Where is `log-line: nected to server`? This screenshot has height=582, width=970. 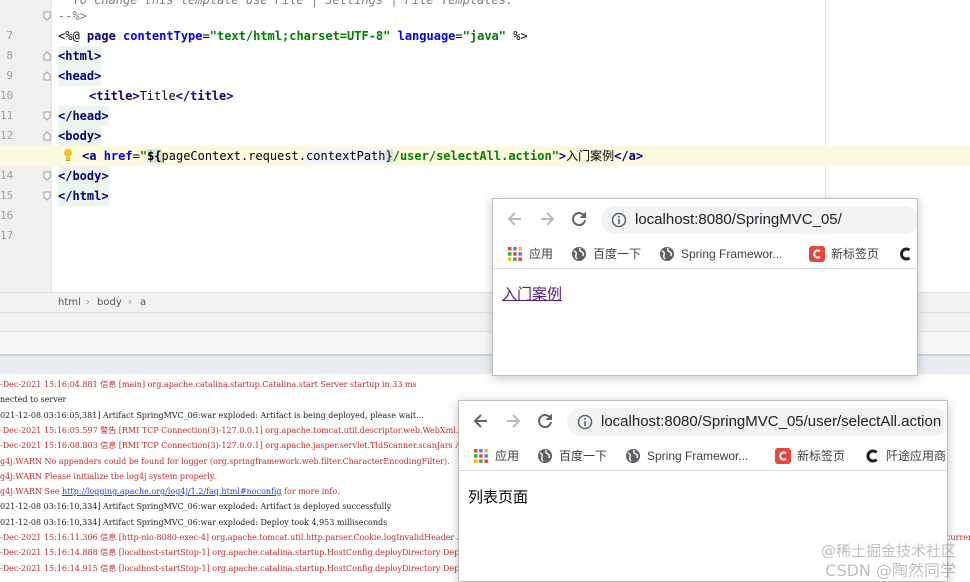
log-line: nected to server is located at coordinates (33, 399).